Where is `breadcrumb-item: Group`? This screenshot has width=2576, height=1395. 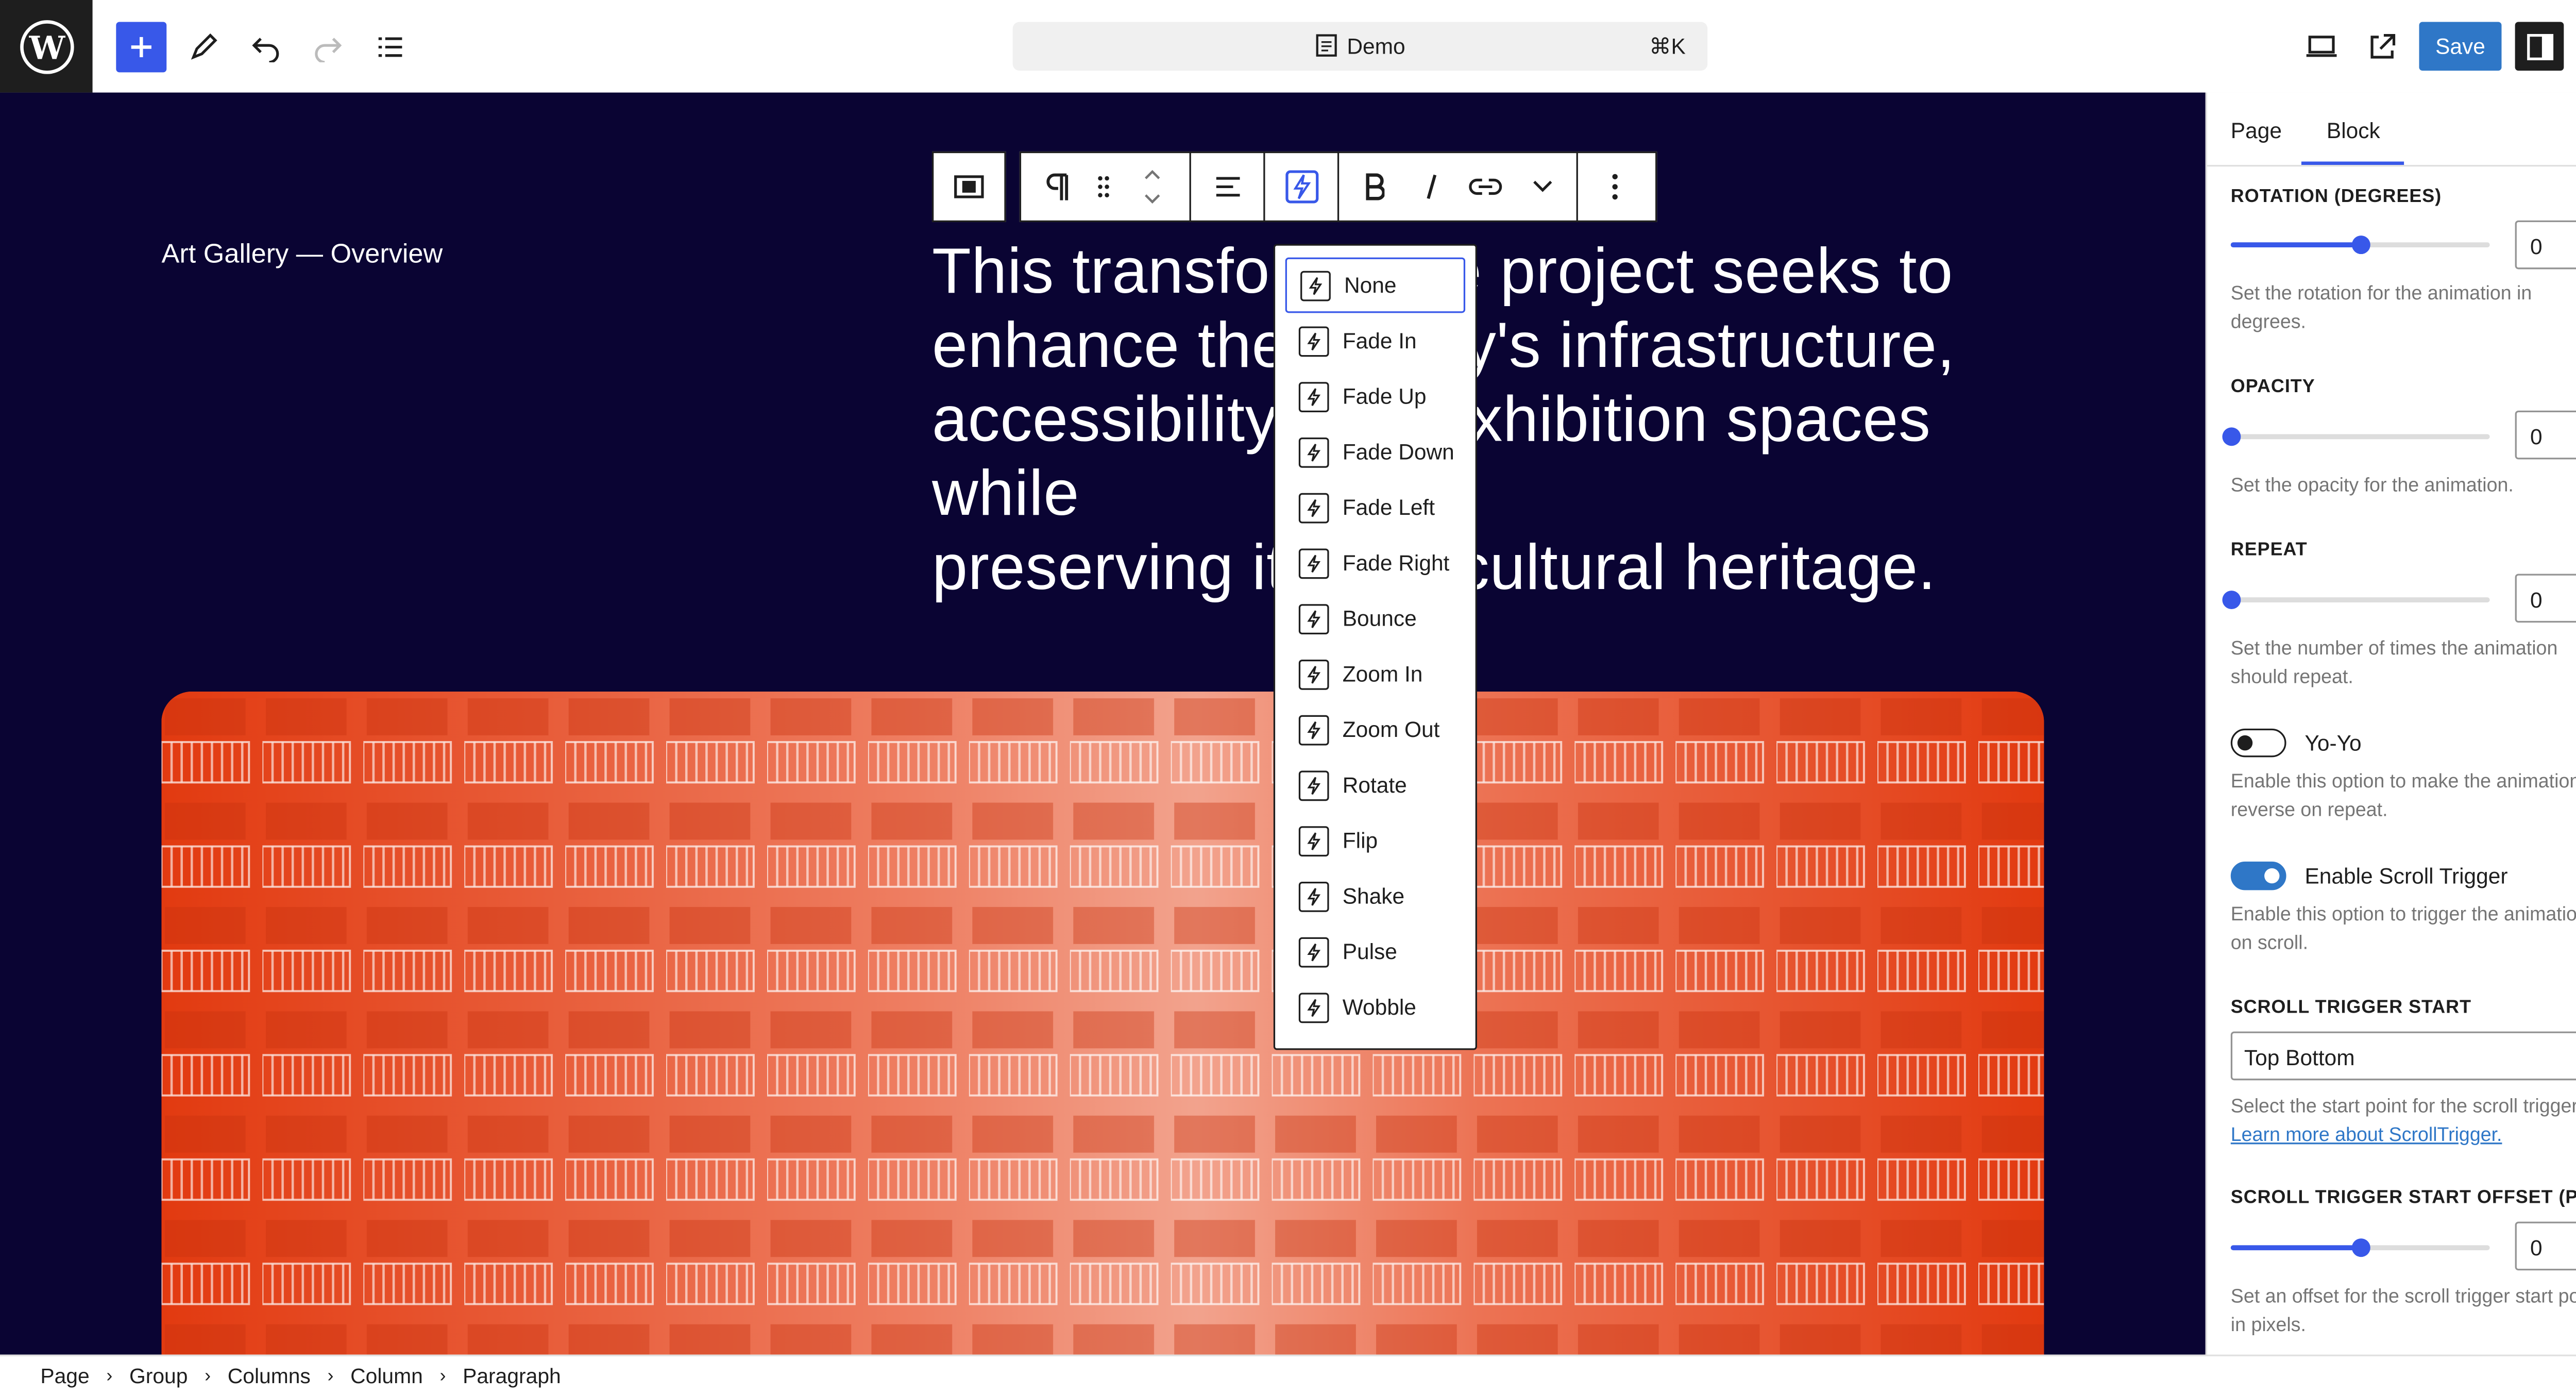
breadcrumb-item: Group is located at coordinates (158, 1376).